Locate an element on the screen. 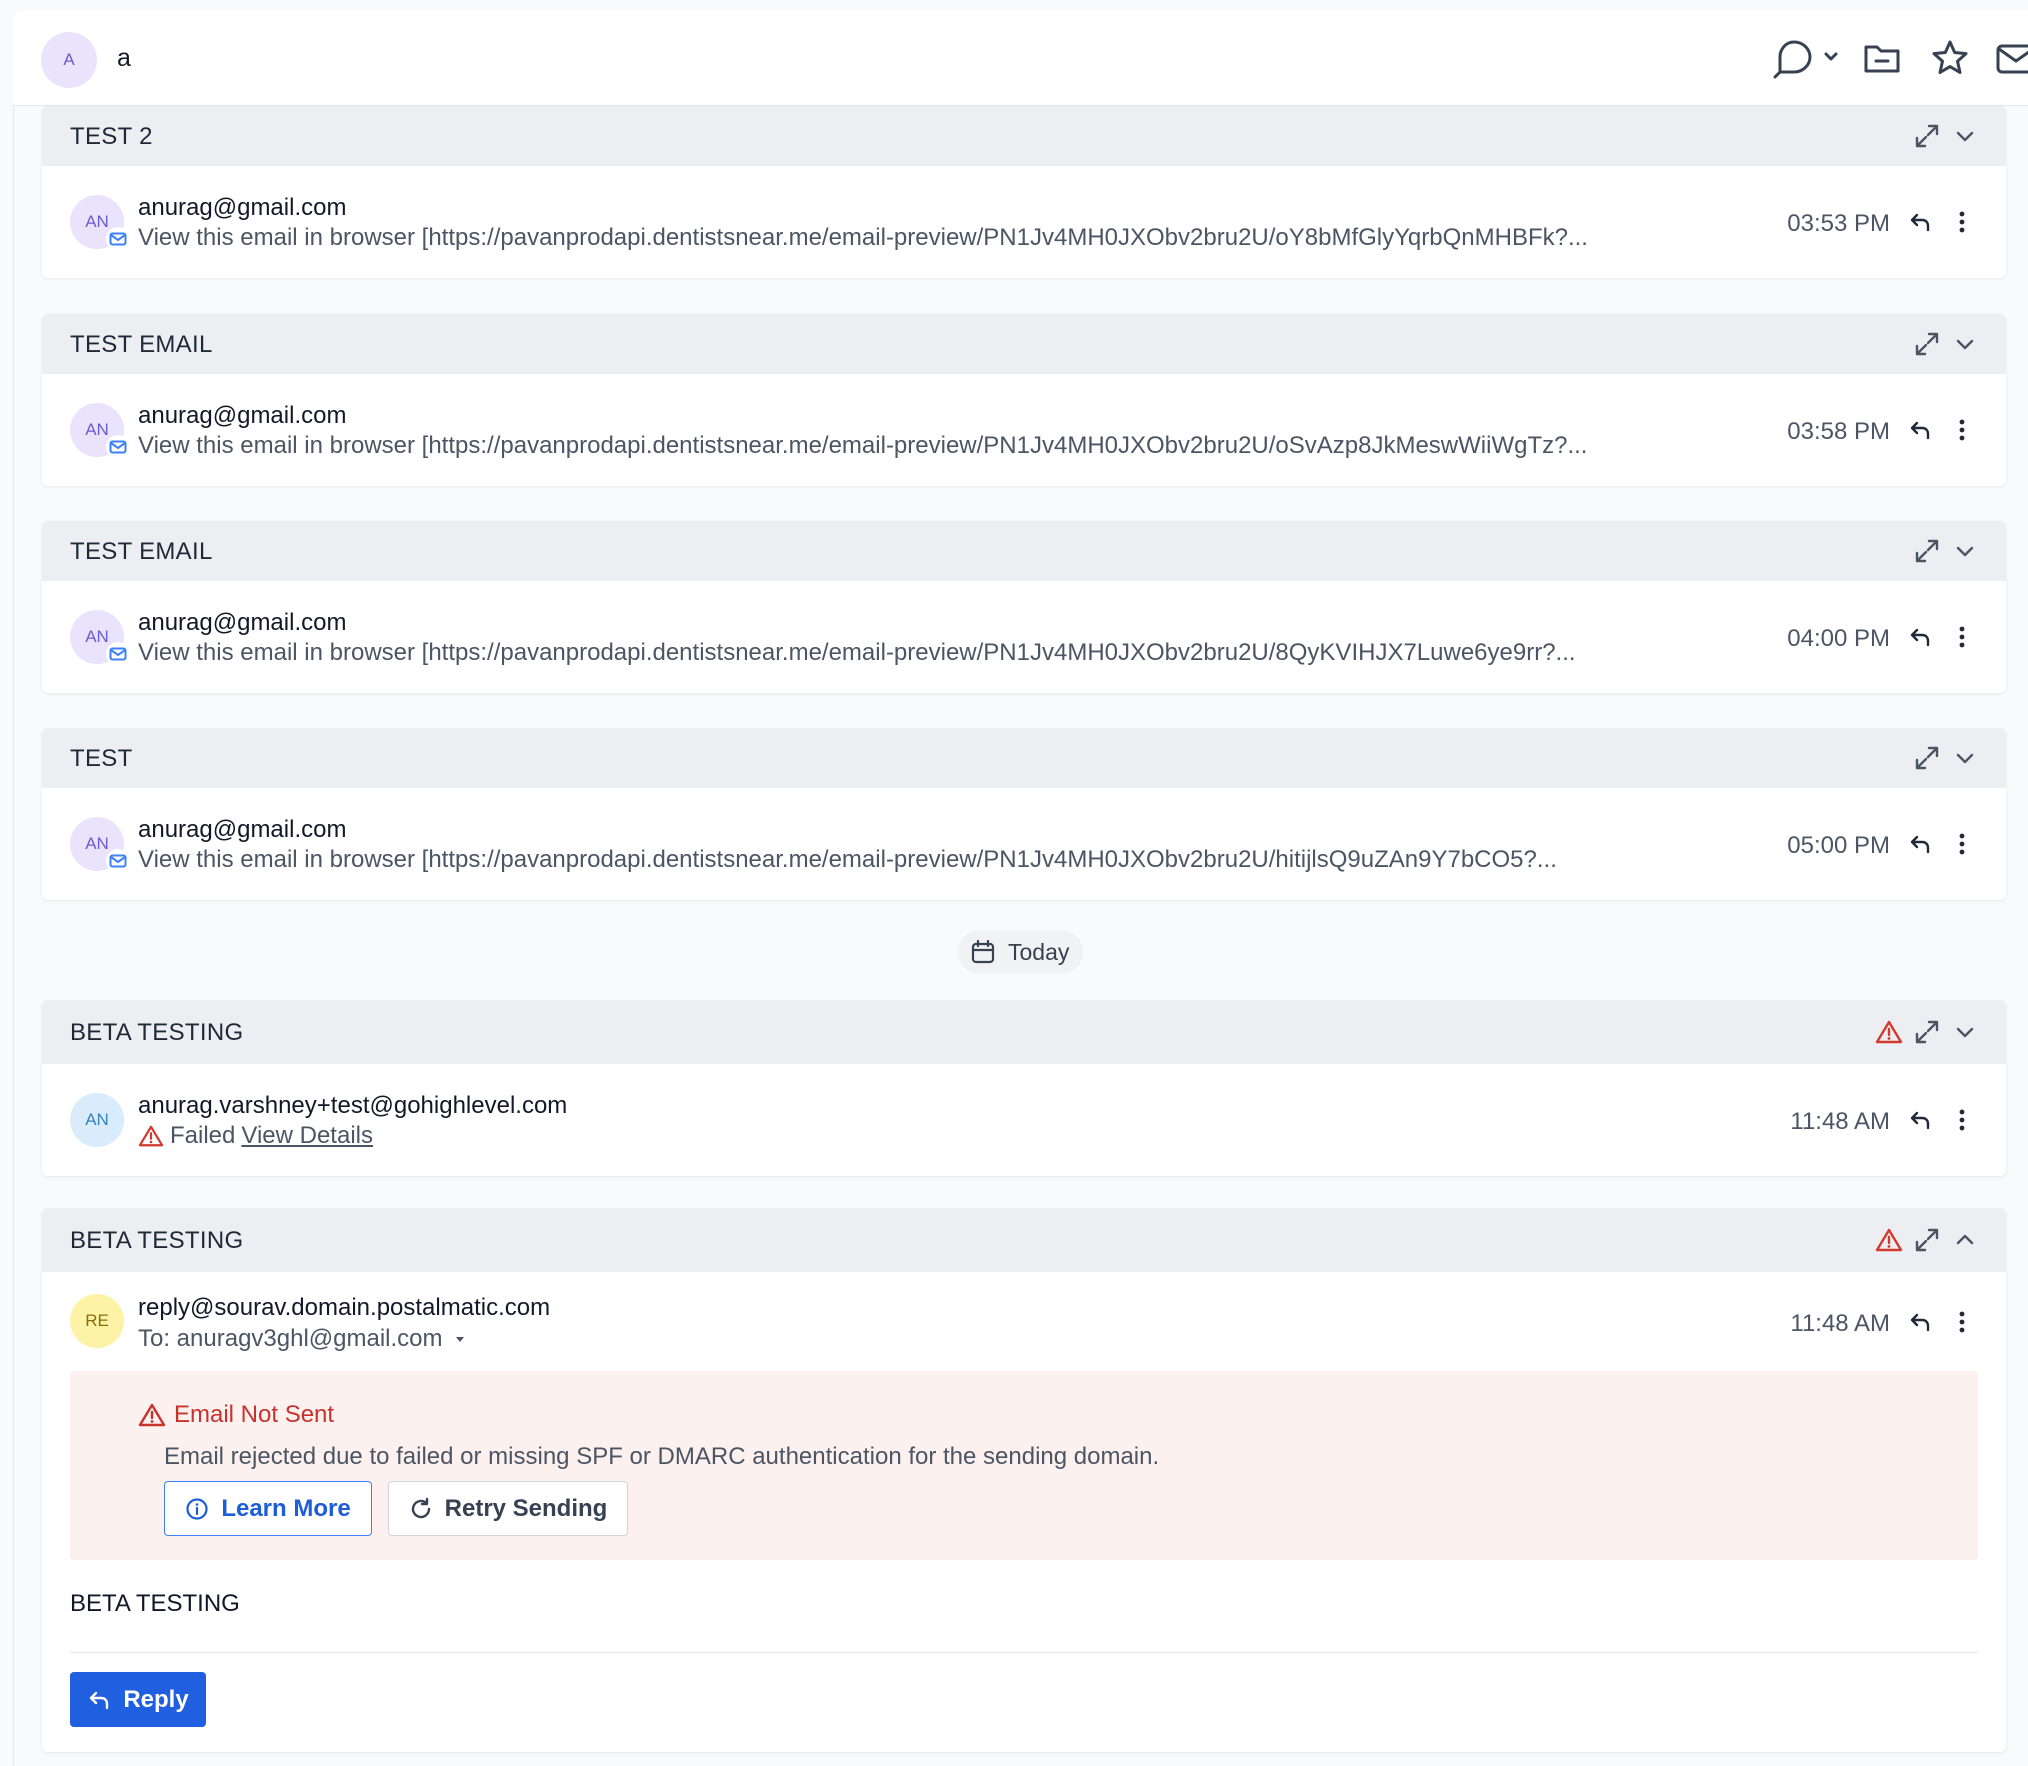  message-time: 03:58 PM is located at coordinates (1838, 431).